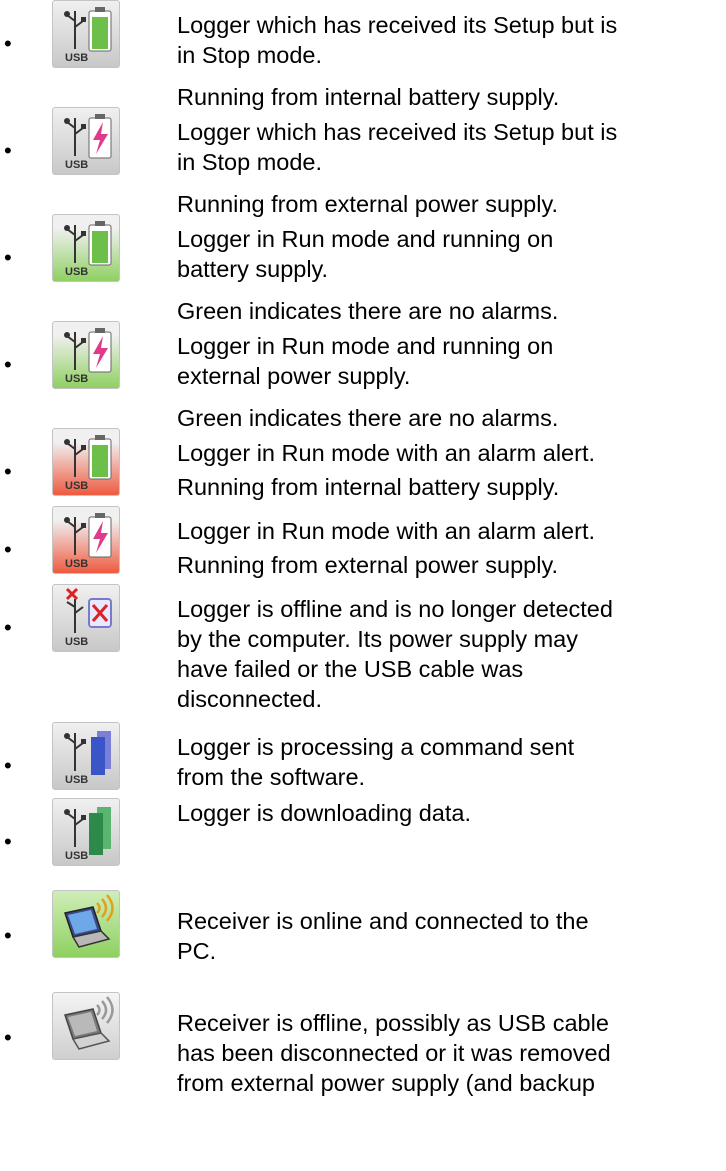  I want to click on usb-logger-battery-alarm-icon: USB, so click(86, 462).